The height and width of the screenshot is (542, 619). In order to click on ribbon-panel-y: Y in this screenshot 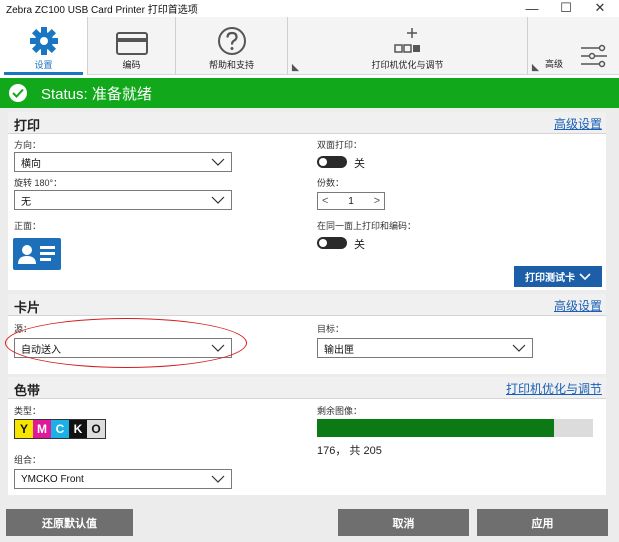, I will do `click(24, 429)`.